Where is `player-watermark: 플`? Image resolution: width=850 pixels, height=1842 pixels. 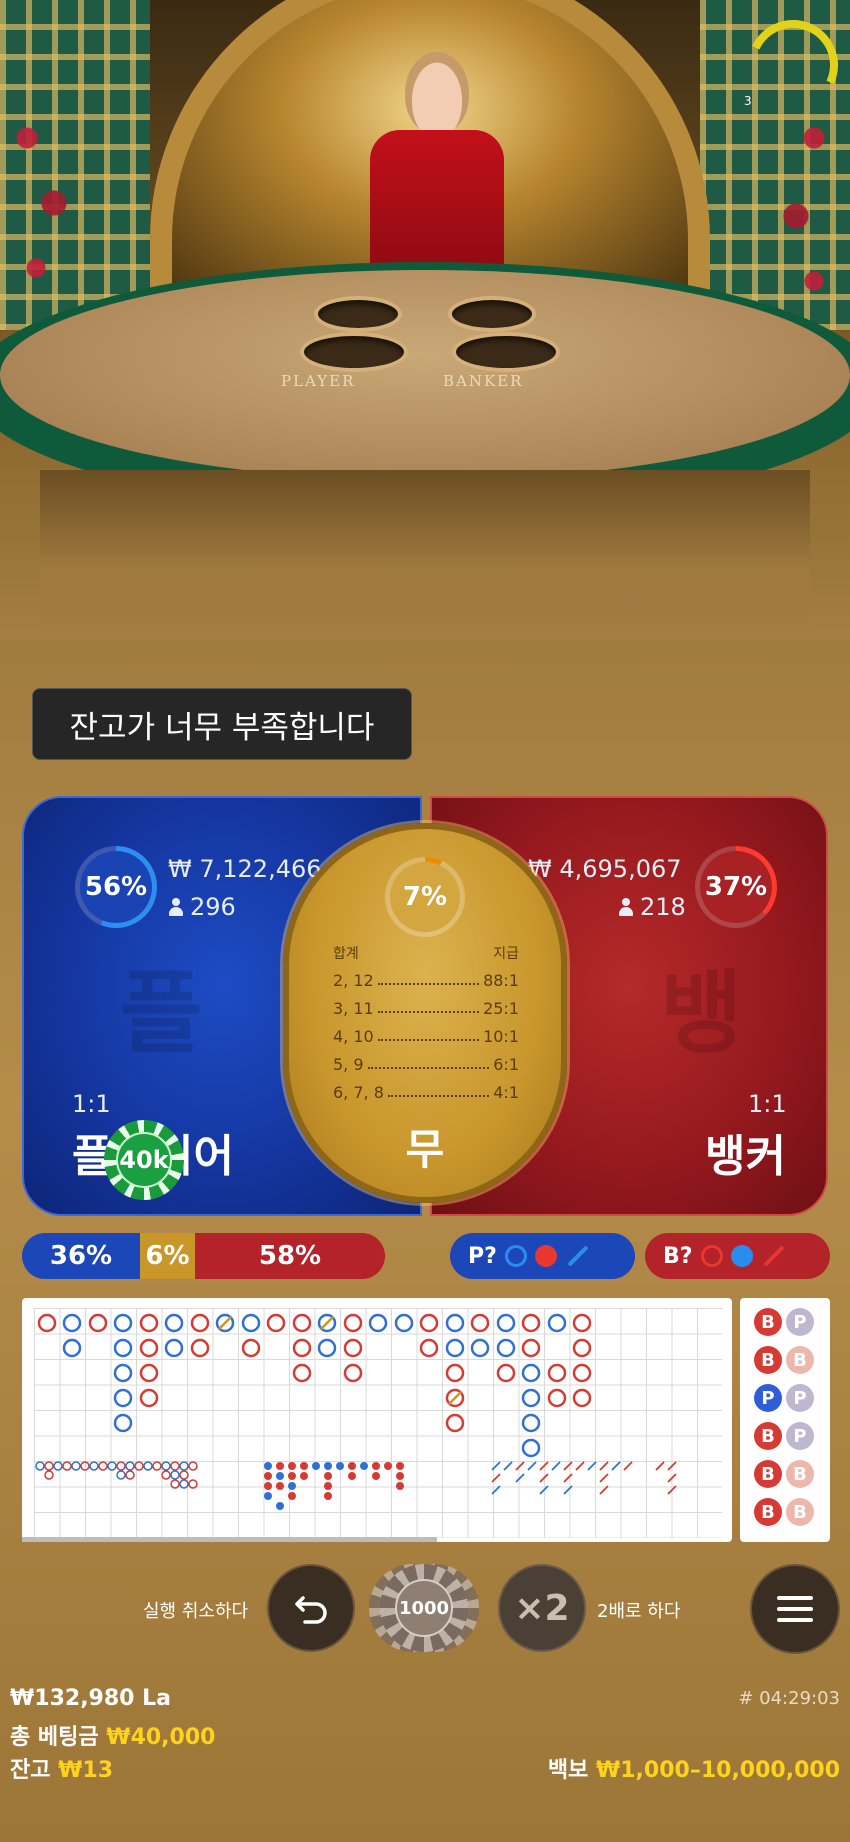
player-watermark: 플 is located at coordinates (161, 1013).